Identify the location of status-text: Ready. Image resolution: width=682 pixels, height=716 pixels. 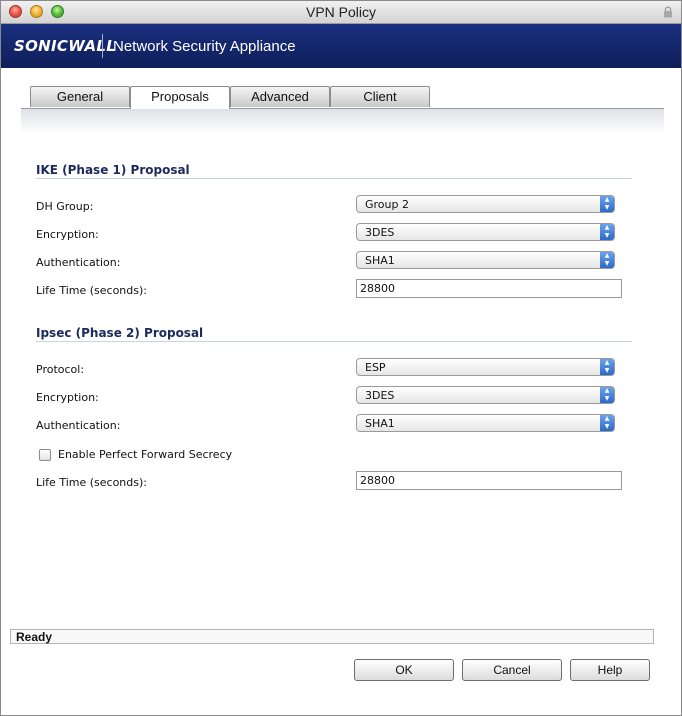
(34, 637).